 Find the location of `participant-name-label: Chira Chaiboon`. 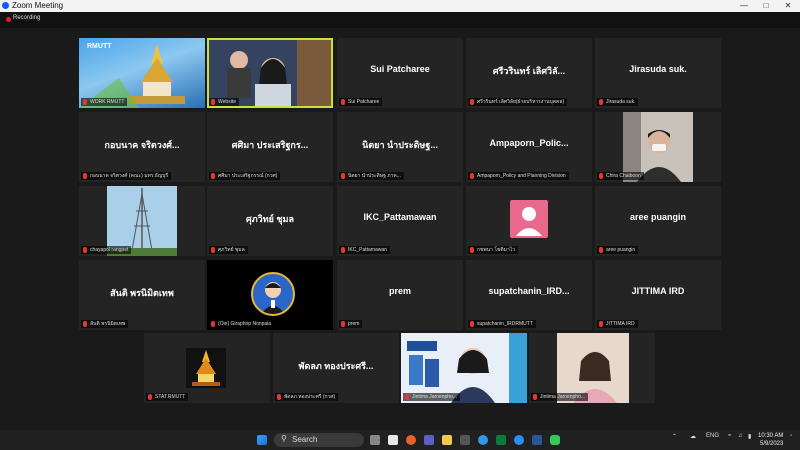

participant-name-label: Chira Chaiboon is located at coordinates (620, 176).